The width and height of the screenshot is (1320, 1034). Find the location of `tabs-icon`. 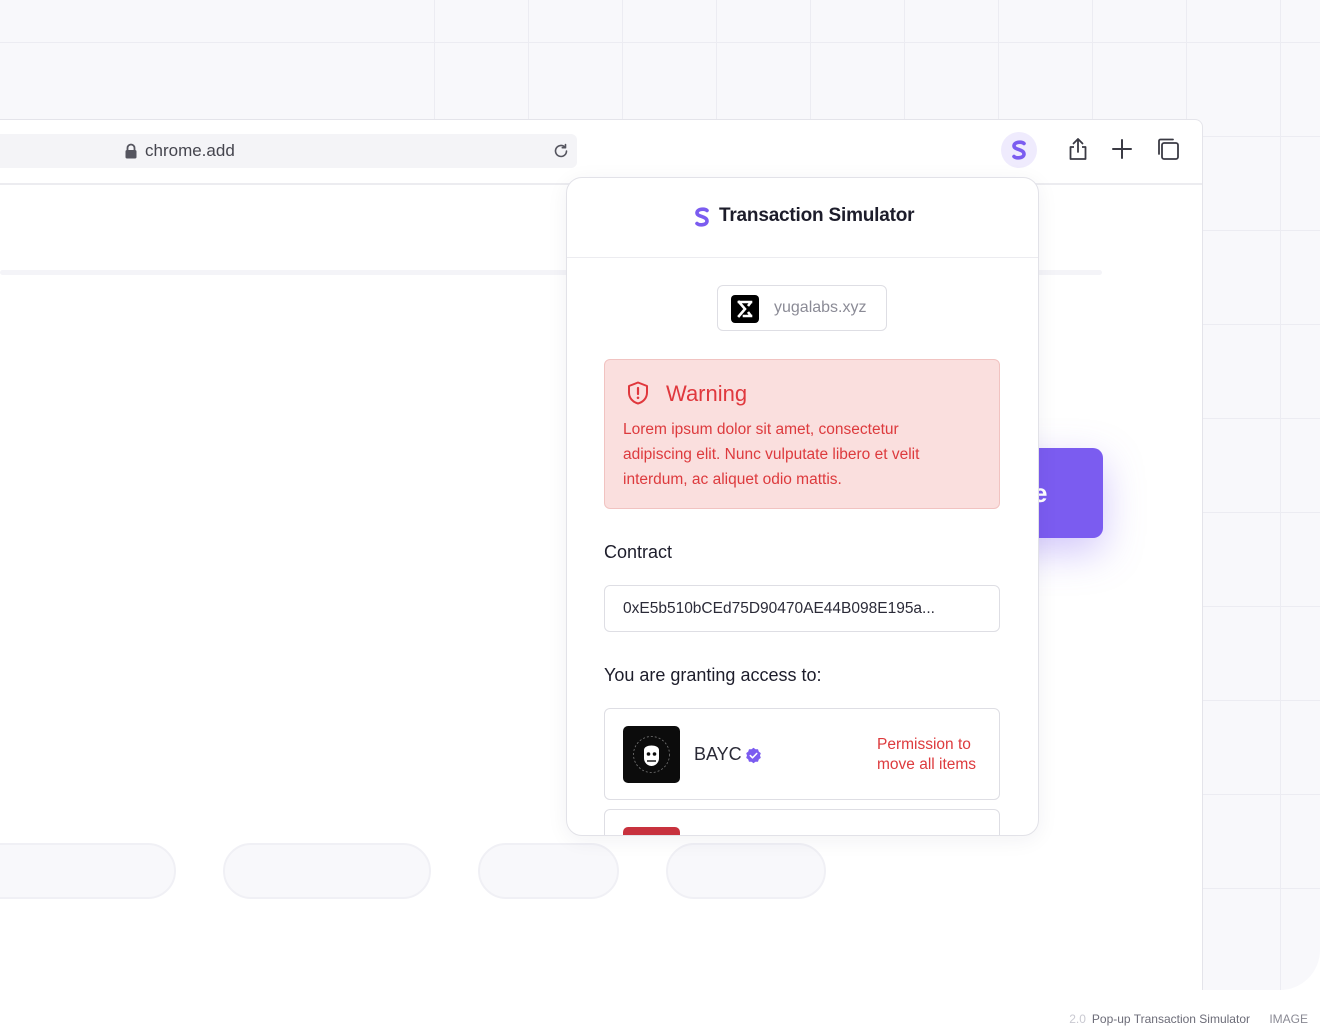

tabs-icon is located at coordinates (1168, 149).